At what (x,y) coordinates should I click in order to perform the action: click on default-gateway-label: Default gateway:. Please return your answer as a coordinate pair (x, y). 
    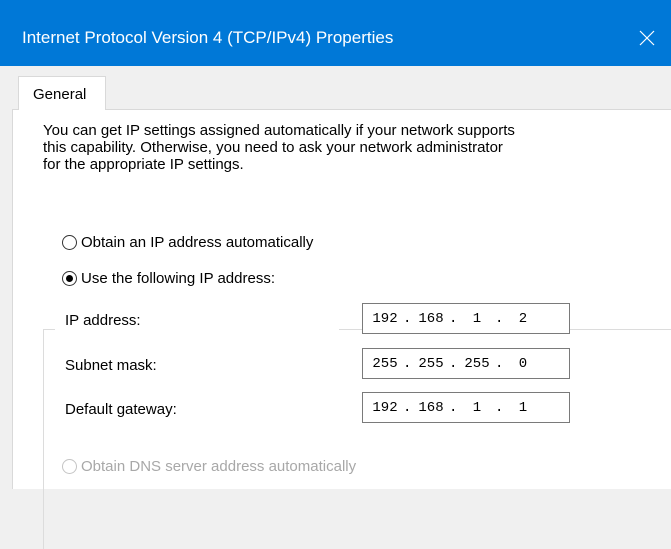
    Looking at the image, I should click on (121, 409).